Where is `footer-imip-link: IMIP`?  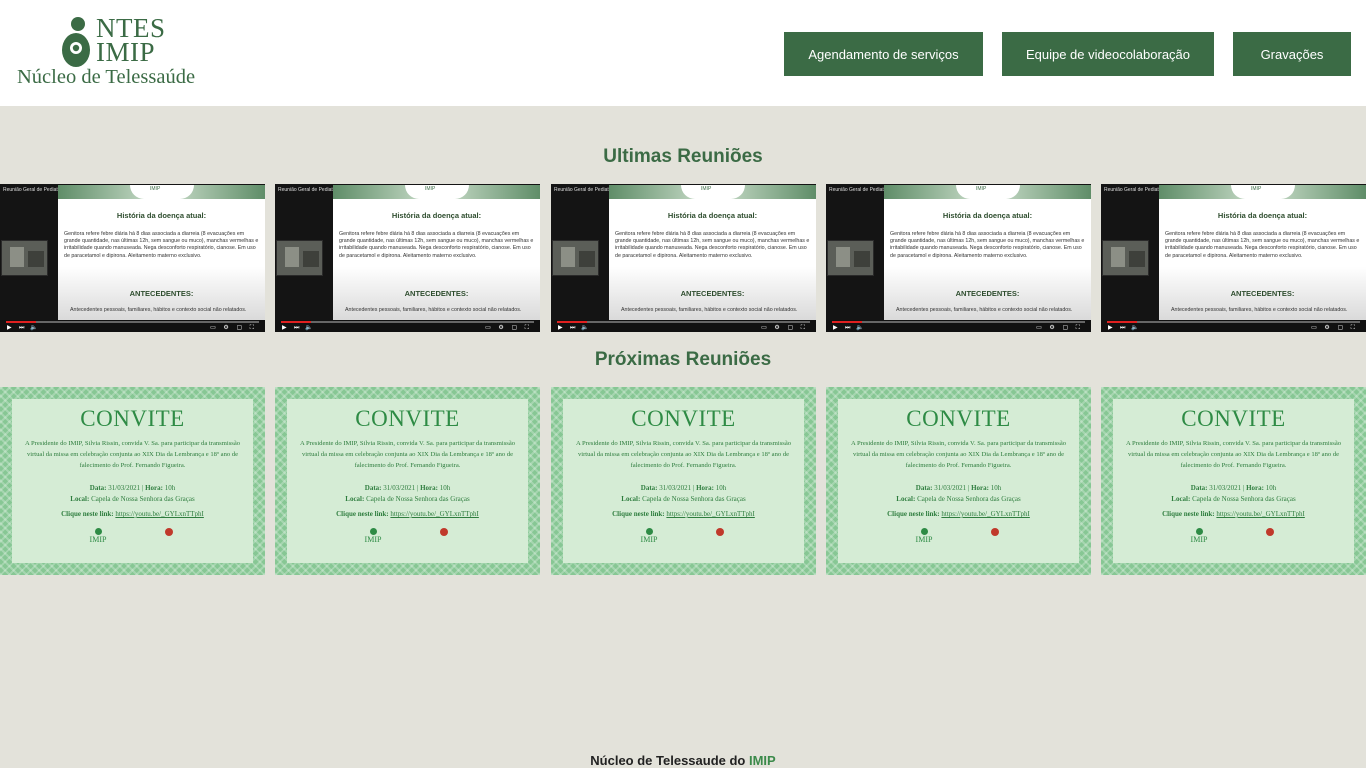
footer-imip-link: IMIP is located at coordinates (762, 760).